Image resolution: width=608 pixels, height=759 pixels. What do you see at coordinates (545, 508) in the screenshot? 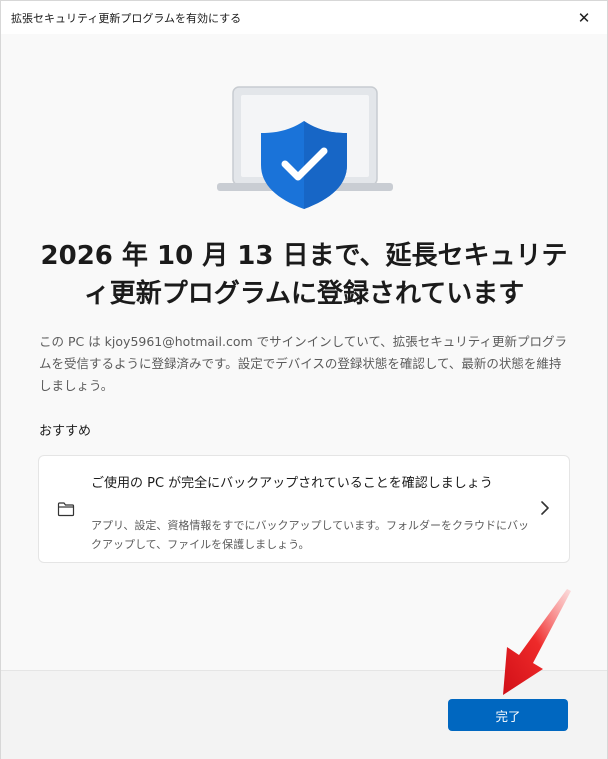
I see `chevron-right-icon` at bounding box center [545, 508].